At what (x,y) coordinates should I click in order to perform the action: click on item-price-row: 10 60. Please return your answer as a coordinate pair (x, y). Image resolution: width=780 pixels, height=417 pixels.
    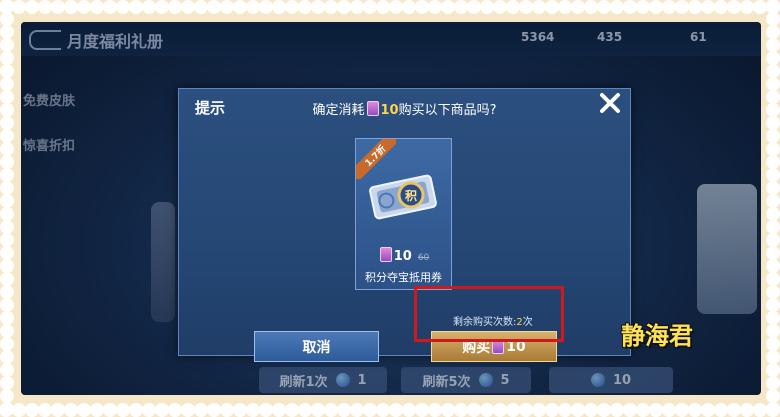
    Looking at the image, I should click on (403, 255).